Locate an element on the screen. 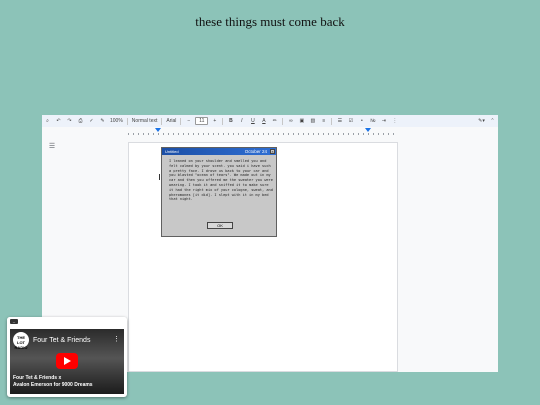 This screenshot has height=405, width=540. minimize-icon: – is located at coordinates (14, 321).